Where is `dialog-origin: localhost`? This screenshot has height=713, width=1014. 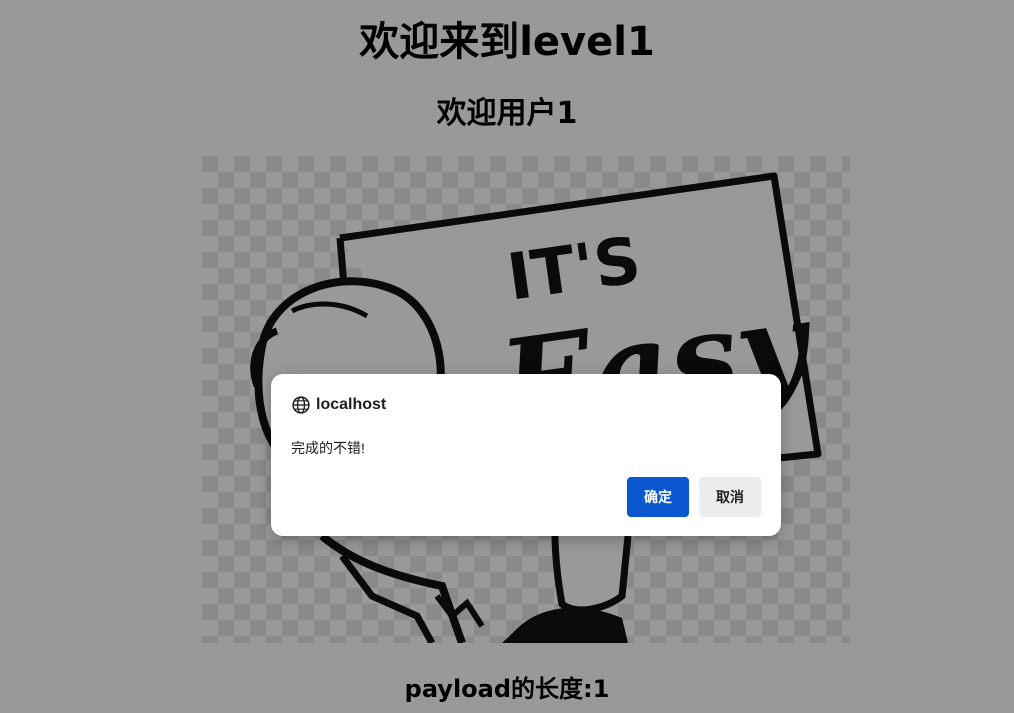
dialog-origin: localhost is located at coordinates (338, 405).